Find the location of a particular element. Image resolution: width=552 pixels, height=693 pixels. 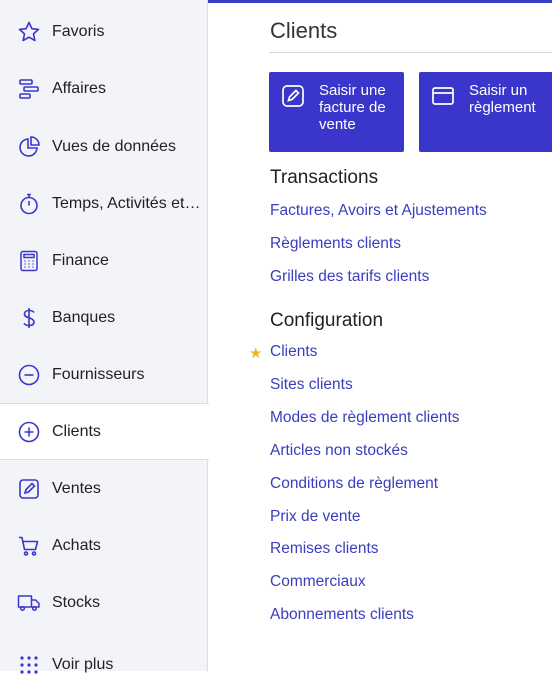

sidebar-item-vues-de-donnees: Vues de données is located at coordinates (104, 146).